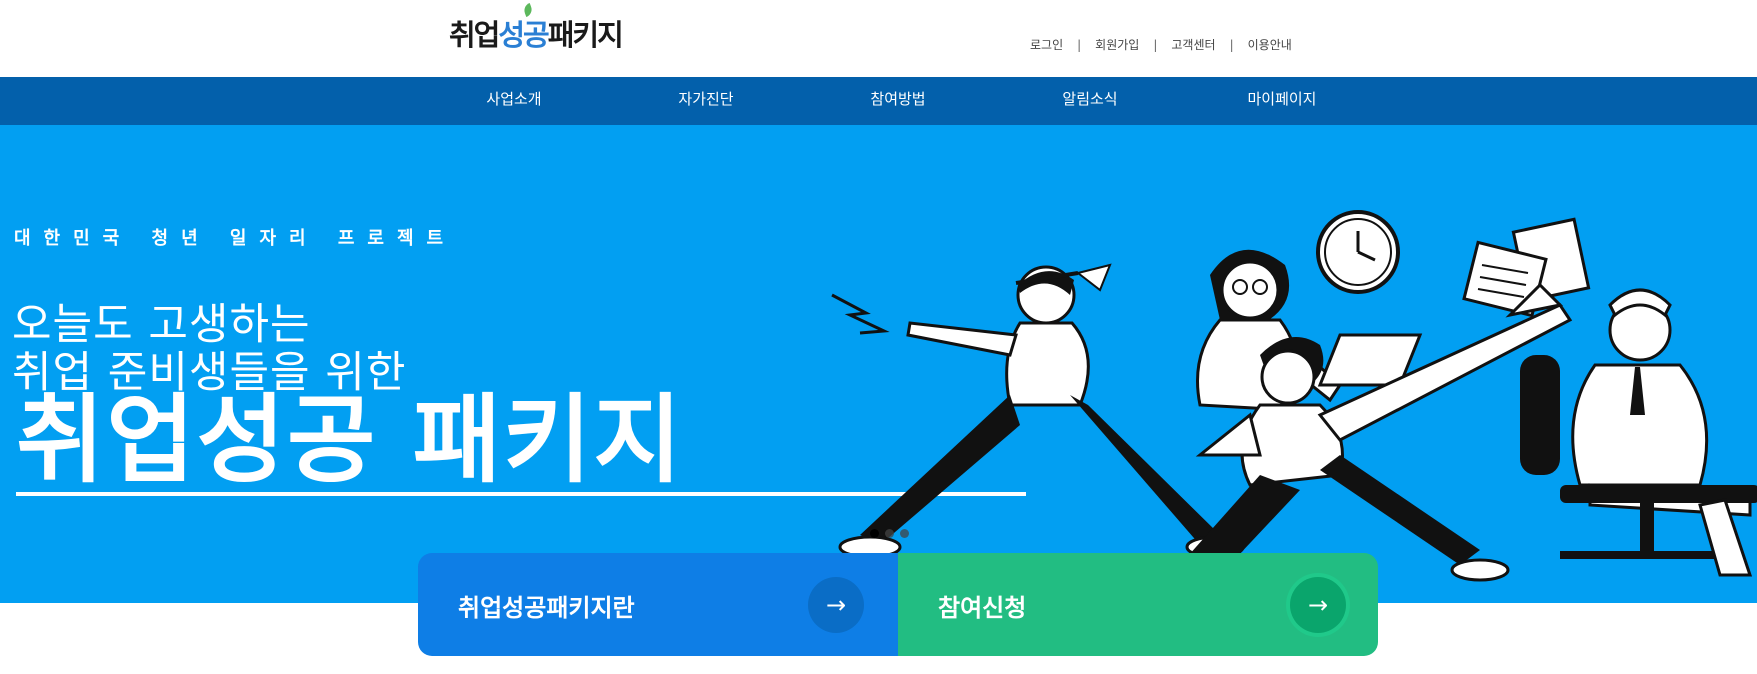 The height and width of the screenshot is (674, 1757). What do you see at coordinates (1117, 44) in the screenshot?
I see `signup-link: 회원가입` at bounding box center [1117, 44].